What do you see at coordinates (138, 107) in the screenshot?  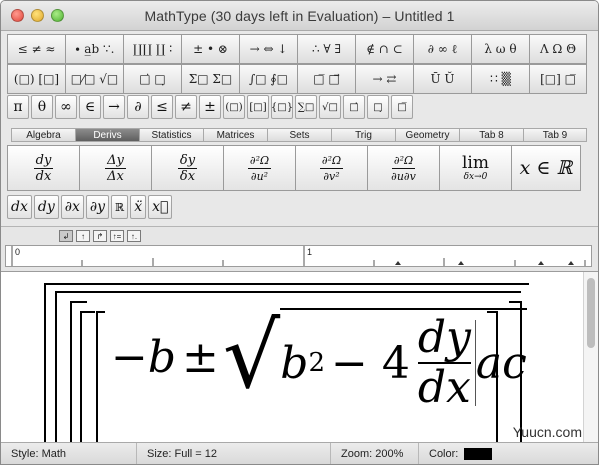 I see `partial-button: ∂` at bounding box center [138, 107].